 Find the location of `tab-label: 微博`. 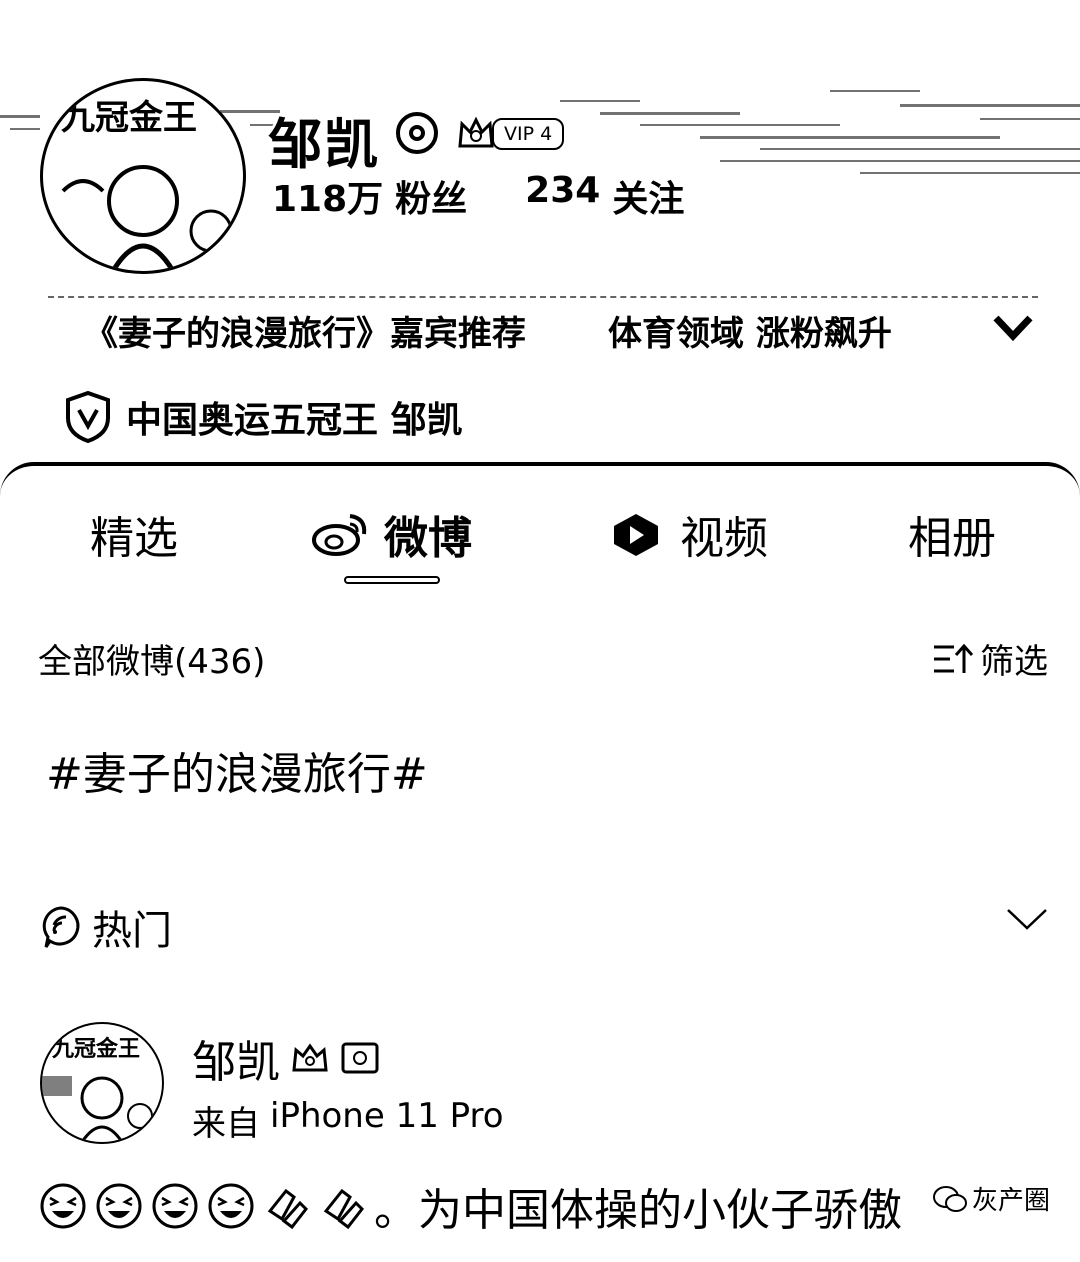

tab-label: 微博 is located at coordinates (428, 538).